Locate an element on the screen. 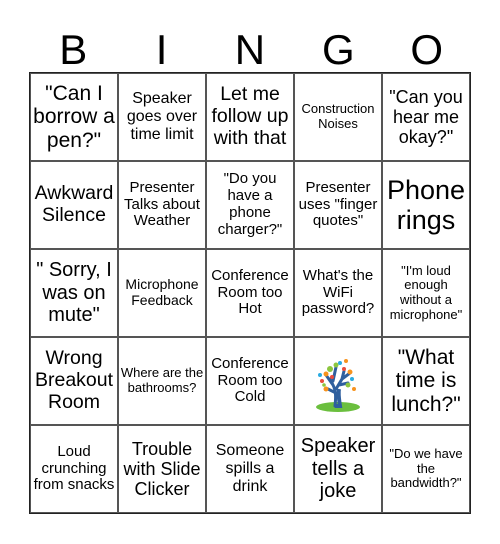 Image resolution: width=500 pixels, height=544 pixels. tree-icon is located at coordinates (338, 385).